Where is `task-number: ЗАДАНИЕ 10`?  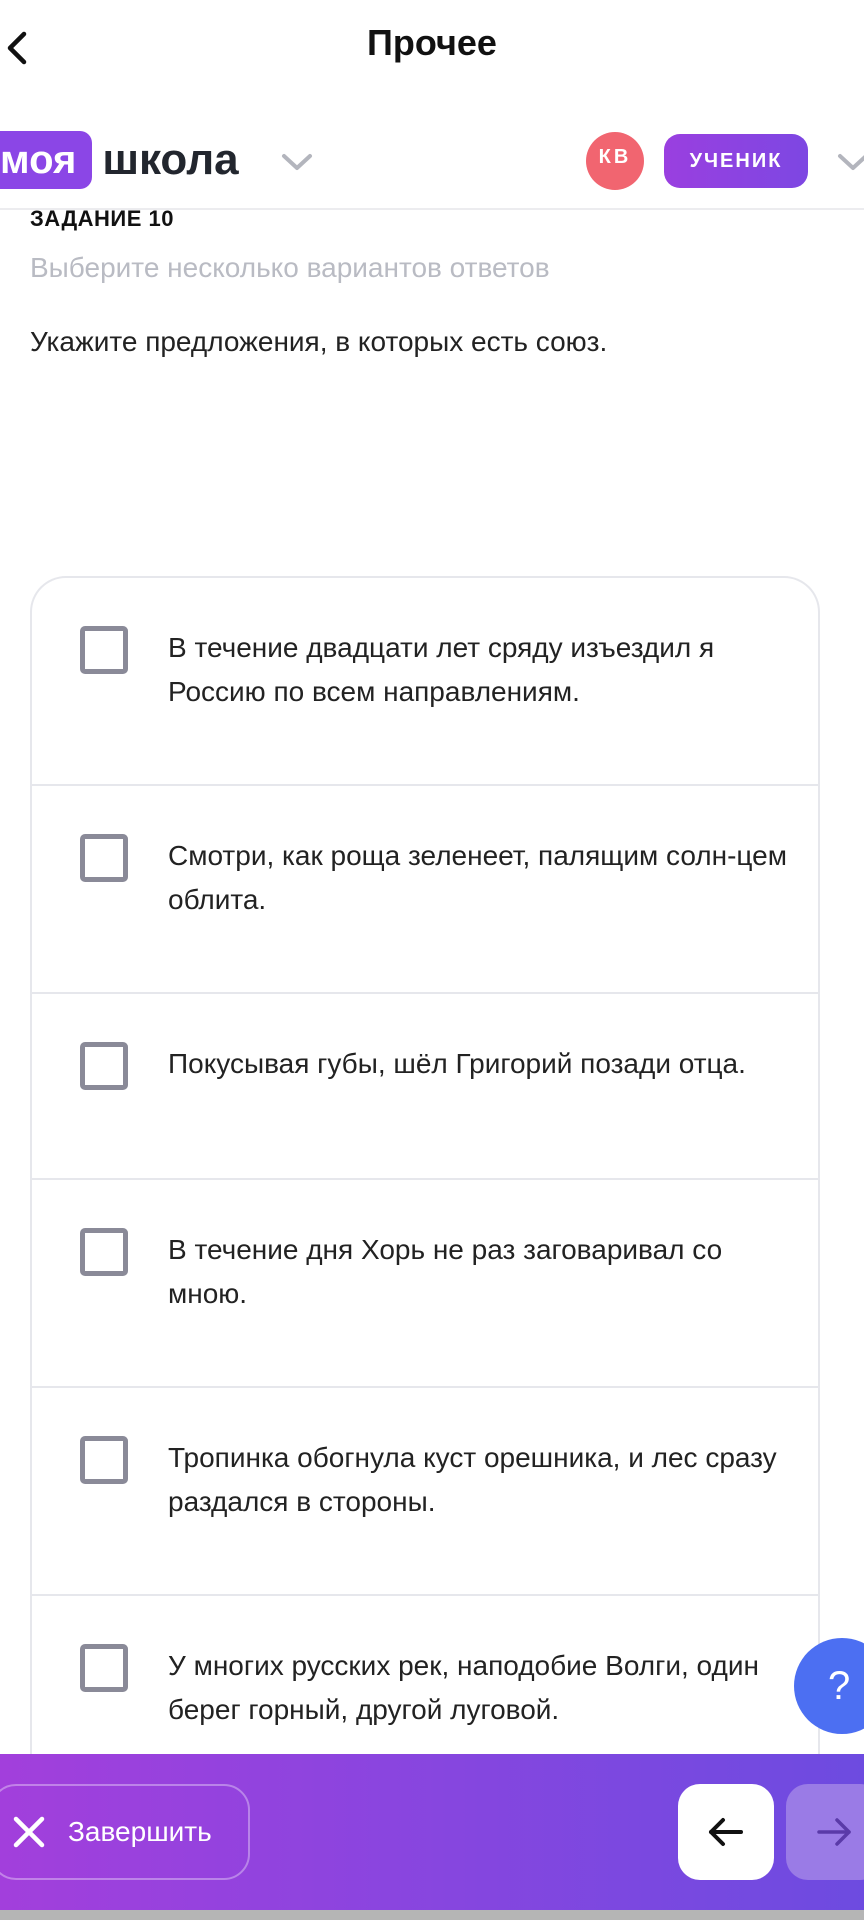
task-number: ЗАДАНИЕ 10 is located at coordinates (102, 218).